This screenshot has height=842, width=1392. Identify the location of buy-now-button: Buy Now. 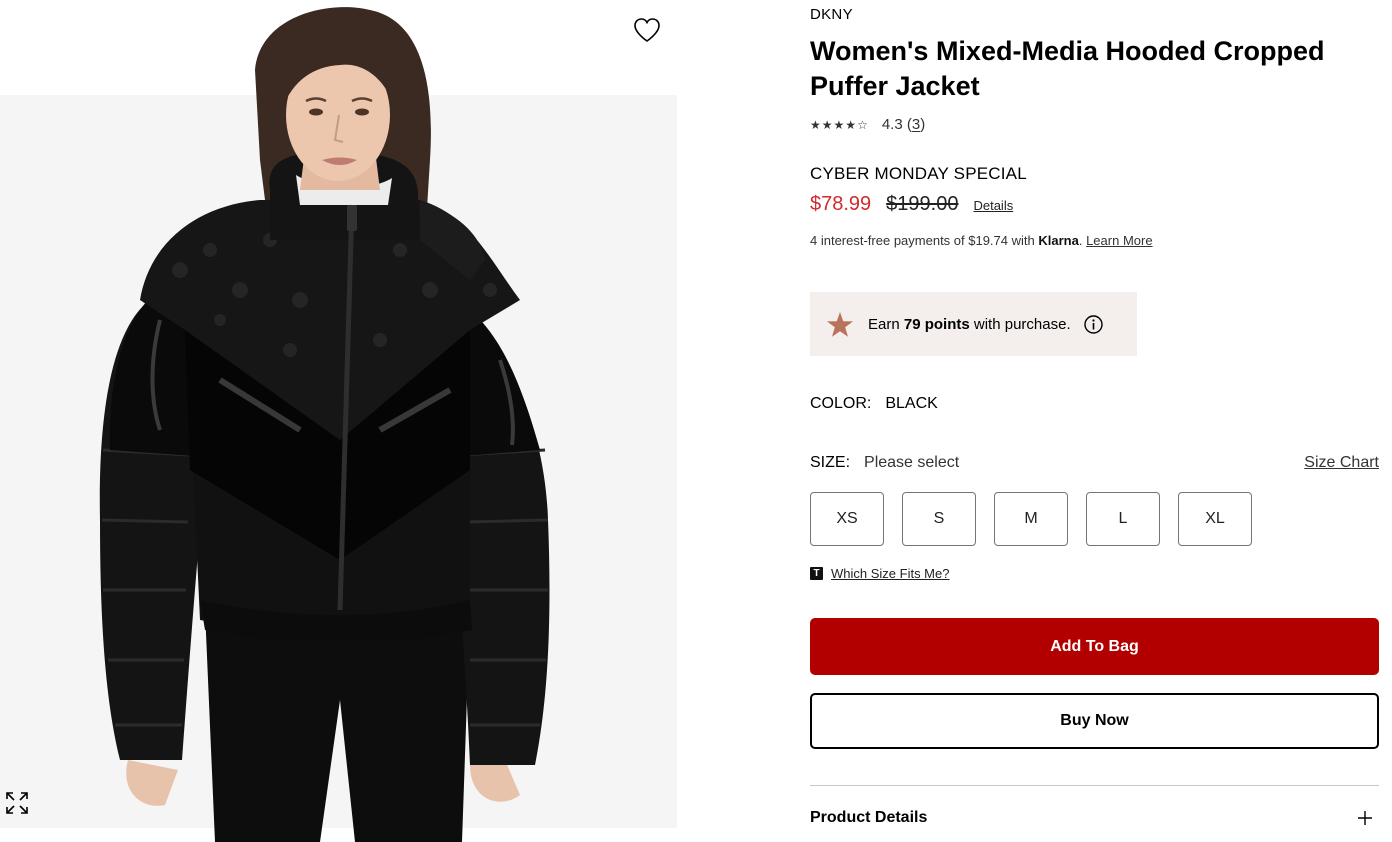
(1094, 721).